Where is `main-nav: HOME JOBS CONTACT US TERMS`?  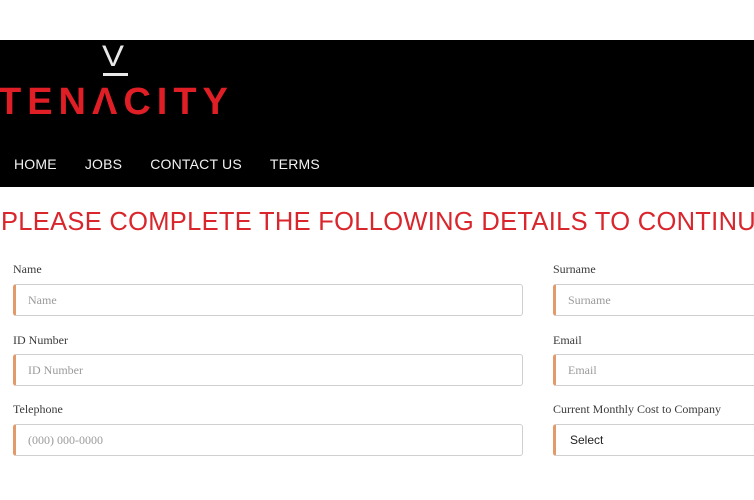 main-nav: HOME JOBS CONTACT US TERMS is located at coordinates (181, 164).